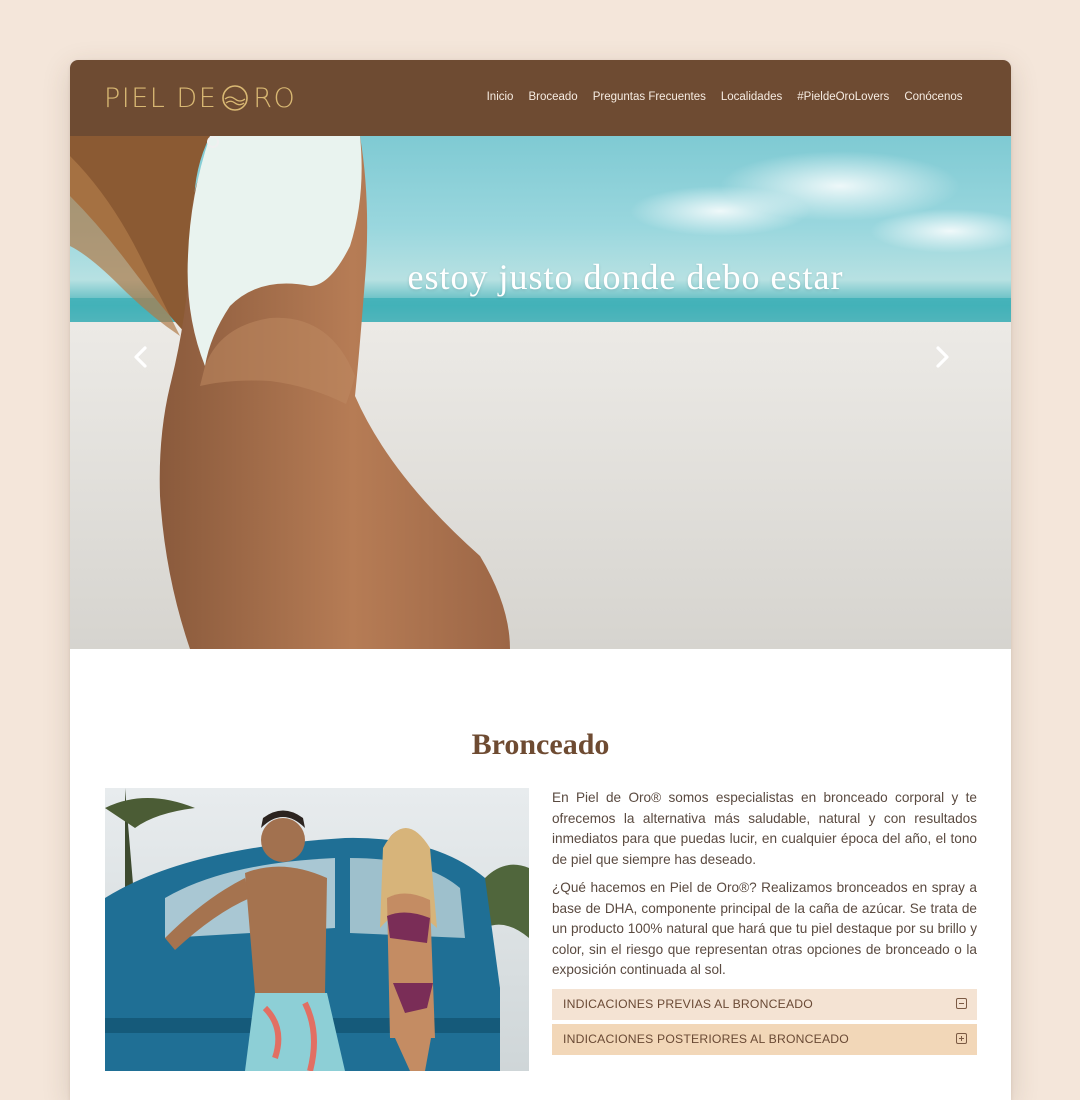  I want to click on nav-item-inicio: Inicio, so click(500, 97).